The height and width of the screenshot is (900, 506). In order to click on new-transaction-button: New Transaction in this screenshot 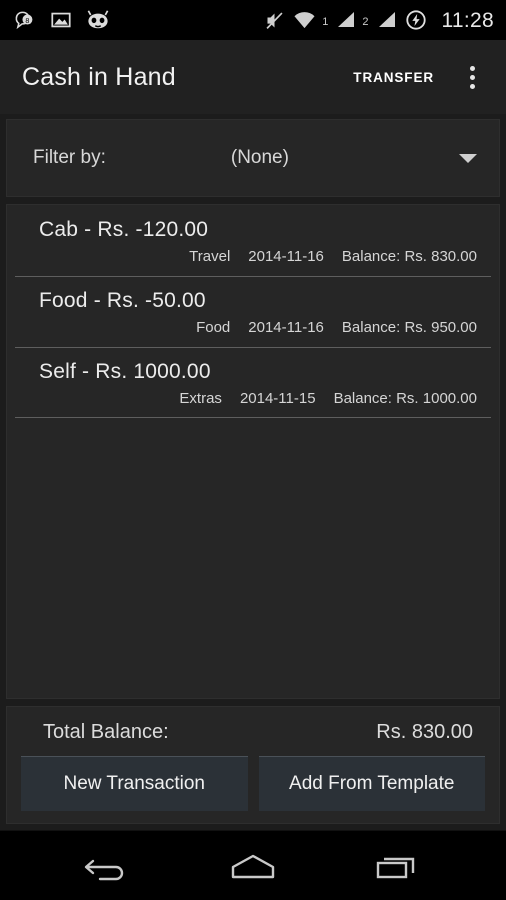, I will do `click(134, 783)`.